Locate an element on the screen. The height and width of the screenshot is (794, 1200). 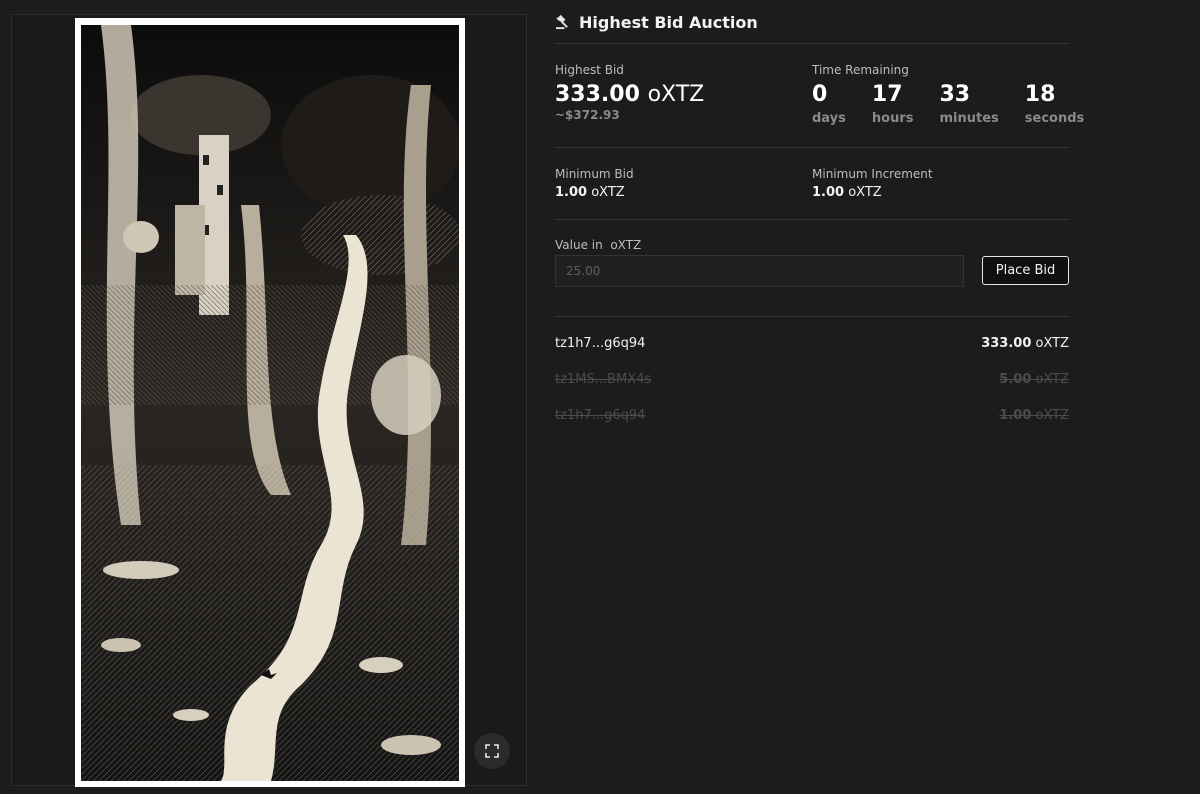
gavel-icon is located at coordinates (561, 22).